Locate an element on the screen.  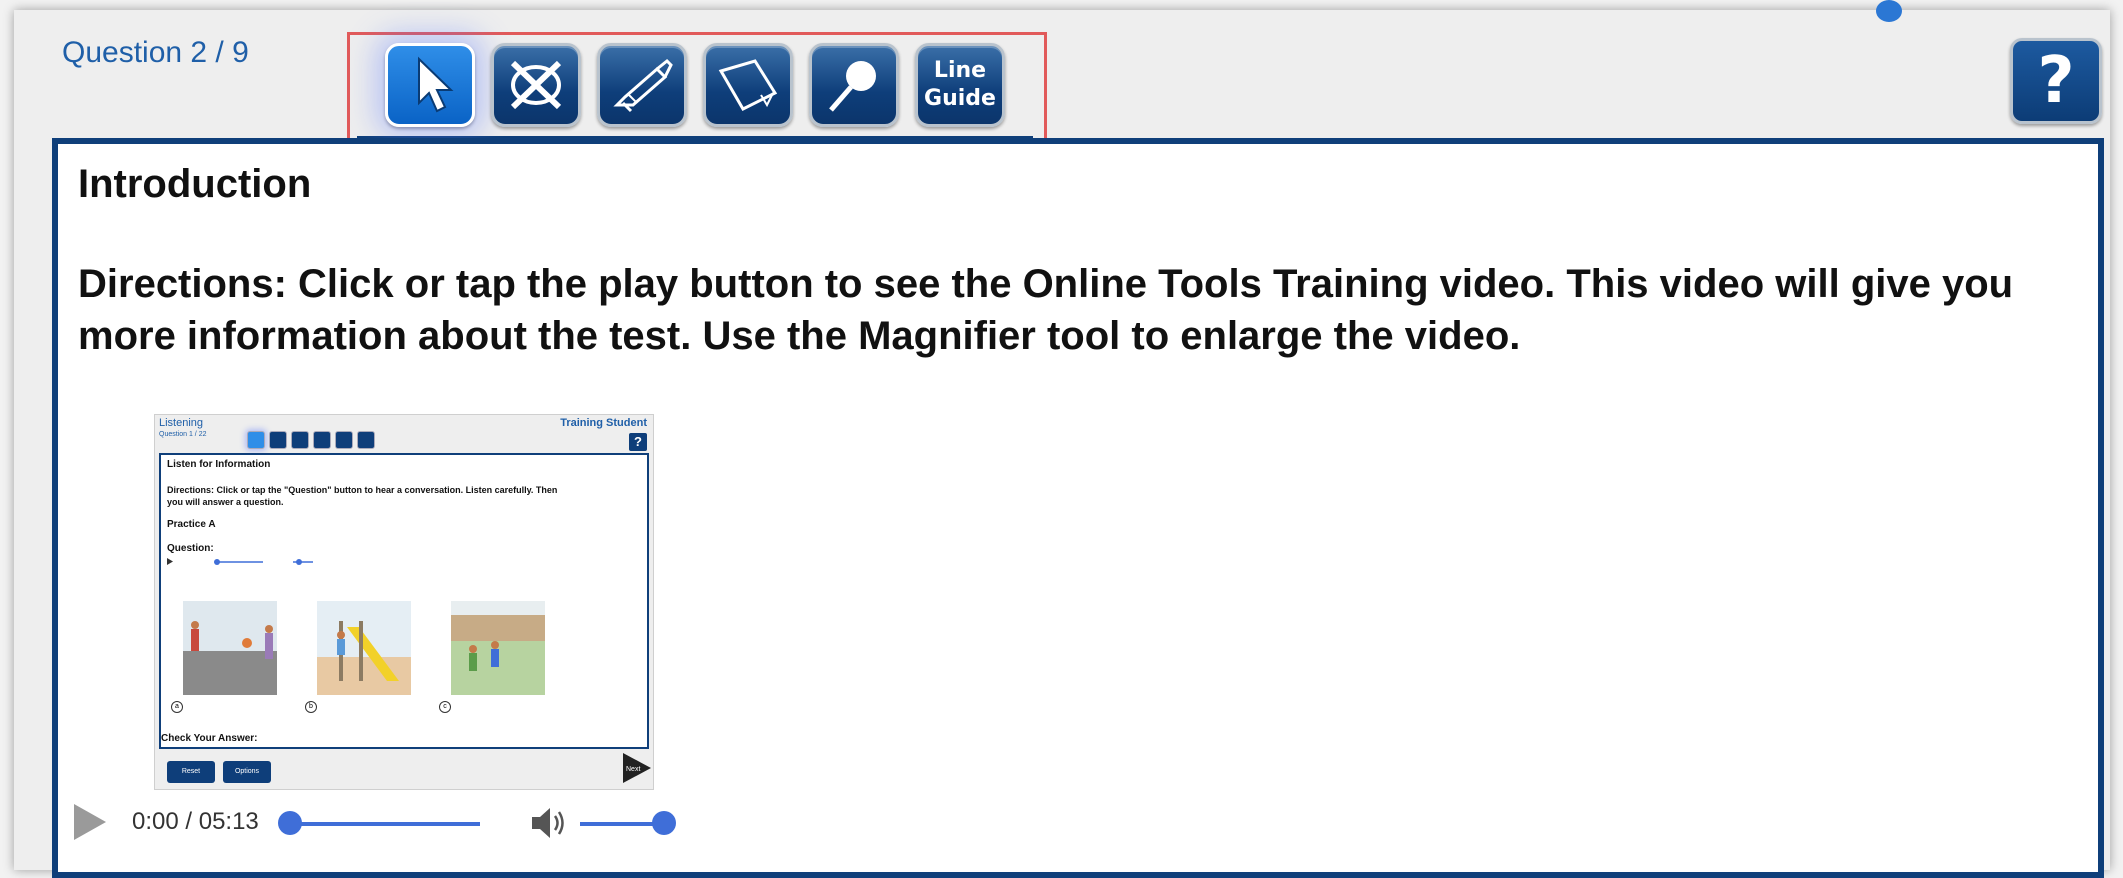
thumbnail-section-title: Listening is located at coordinates (181, 423).